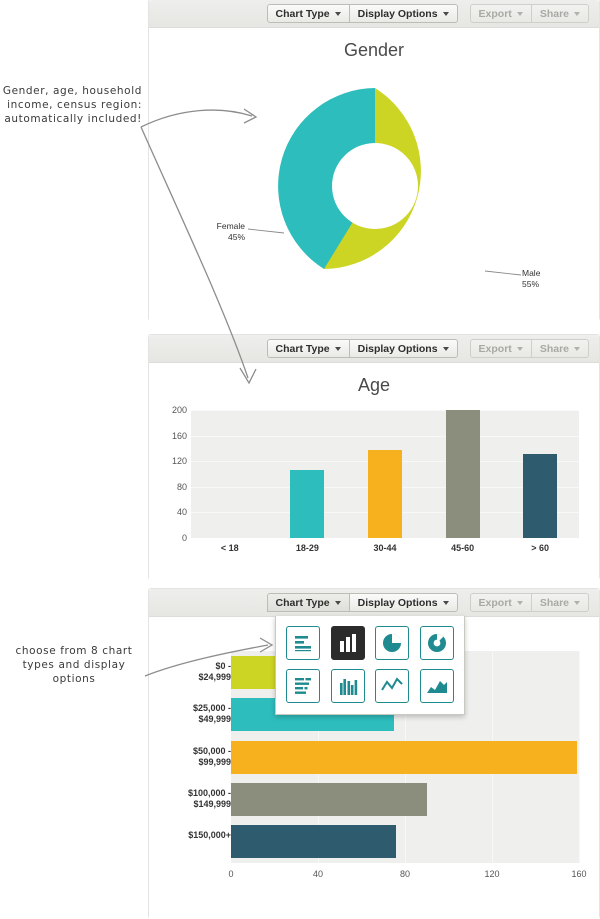 This screenshot has height=919, width=600. What do you see at coordinates (436, 643) in the screenshot?
I see `donut-chart-icon` at bounding box center [436, 643].